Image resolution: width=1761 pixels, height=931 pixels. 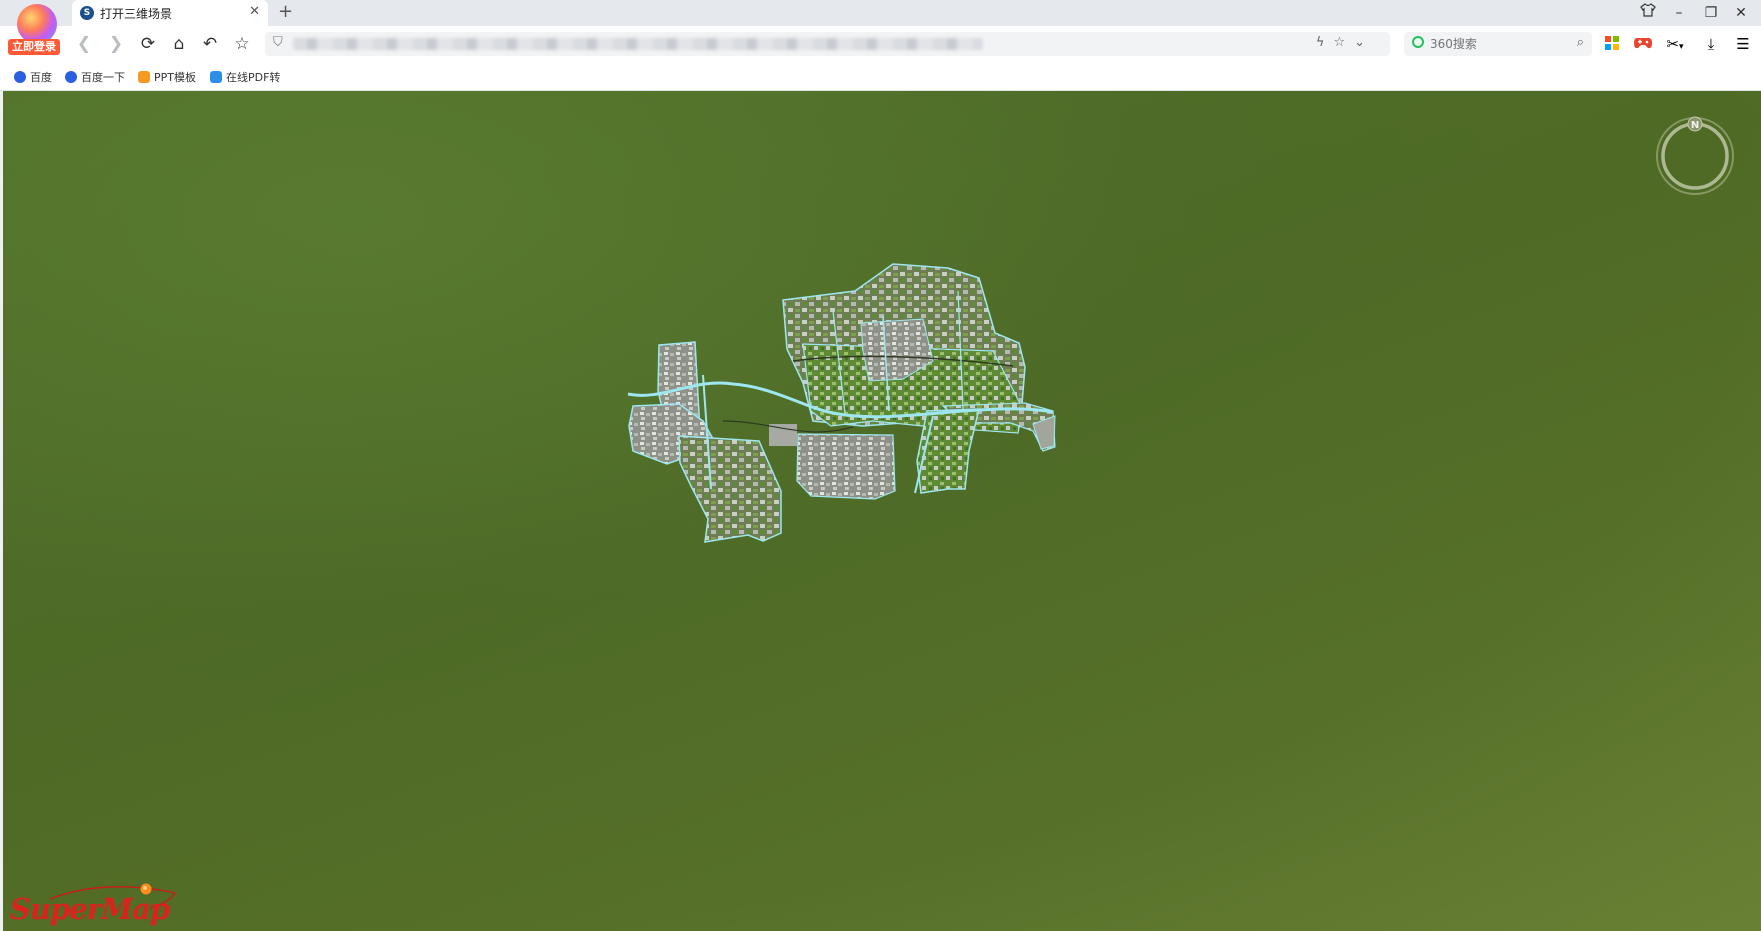 What do you see at coordinates (95, 77) in the screenshot?
I see `bookmark-baidu-search: 百度一下` at bounding box center [95, 77].